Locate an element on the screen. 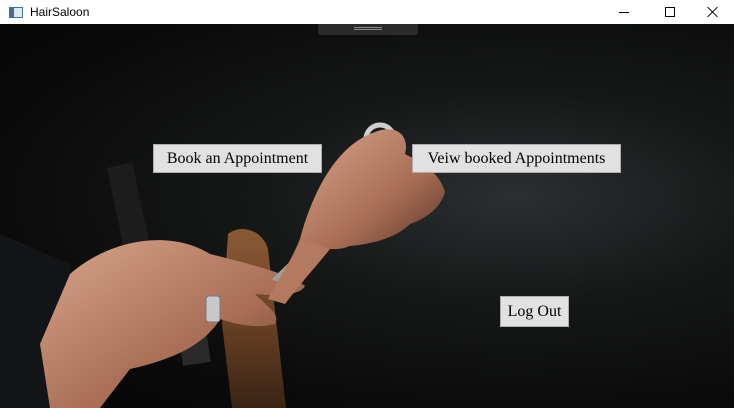 This screenshot has width=734, height=408. app-window-icon is located at coordinates (16, 12).